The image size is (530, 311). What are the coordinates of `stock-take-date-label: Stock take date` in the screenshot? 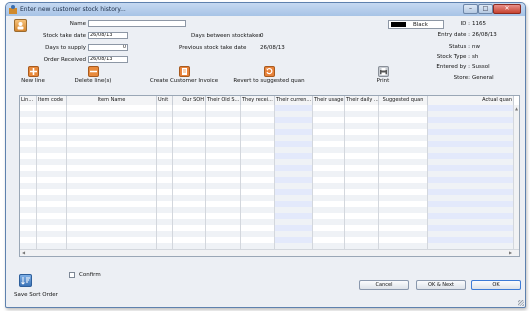 It's located at (64, 36).